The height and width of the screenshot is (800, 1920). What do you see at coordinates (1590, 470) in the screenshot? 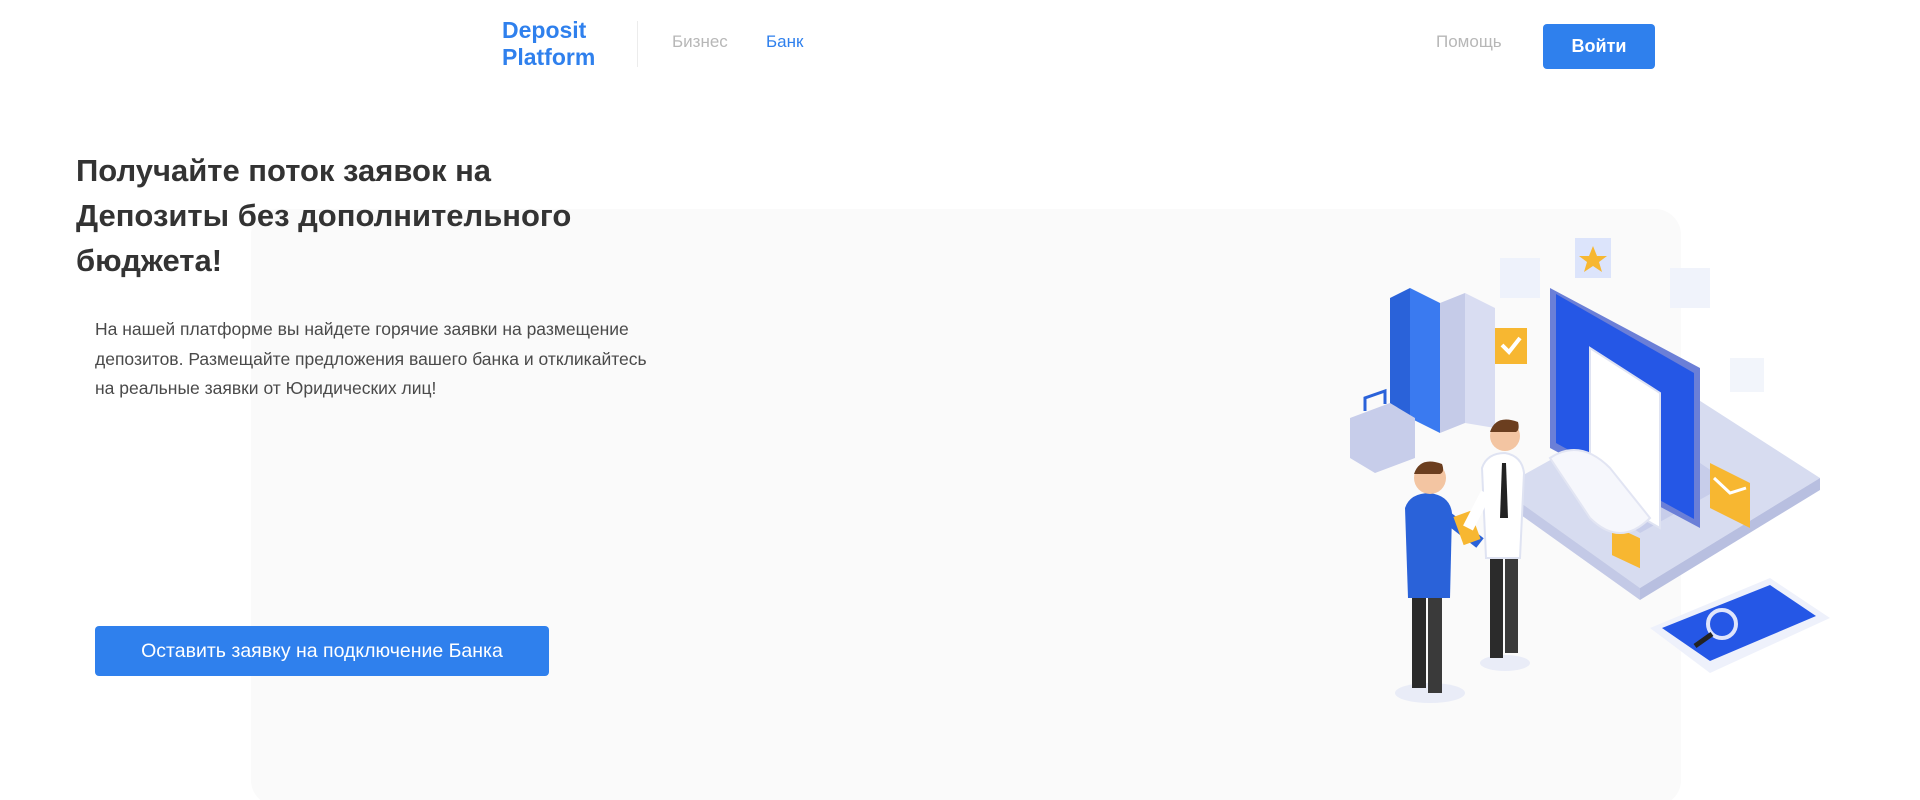
I see `business-handshake-laptop-illustration` at bounding box center [1590, 470].